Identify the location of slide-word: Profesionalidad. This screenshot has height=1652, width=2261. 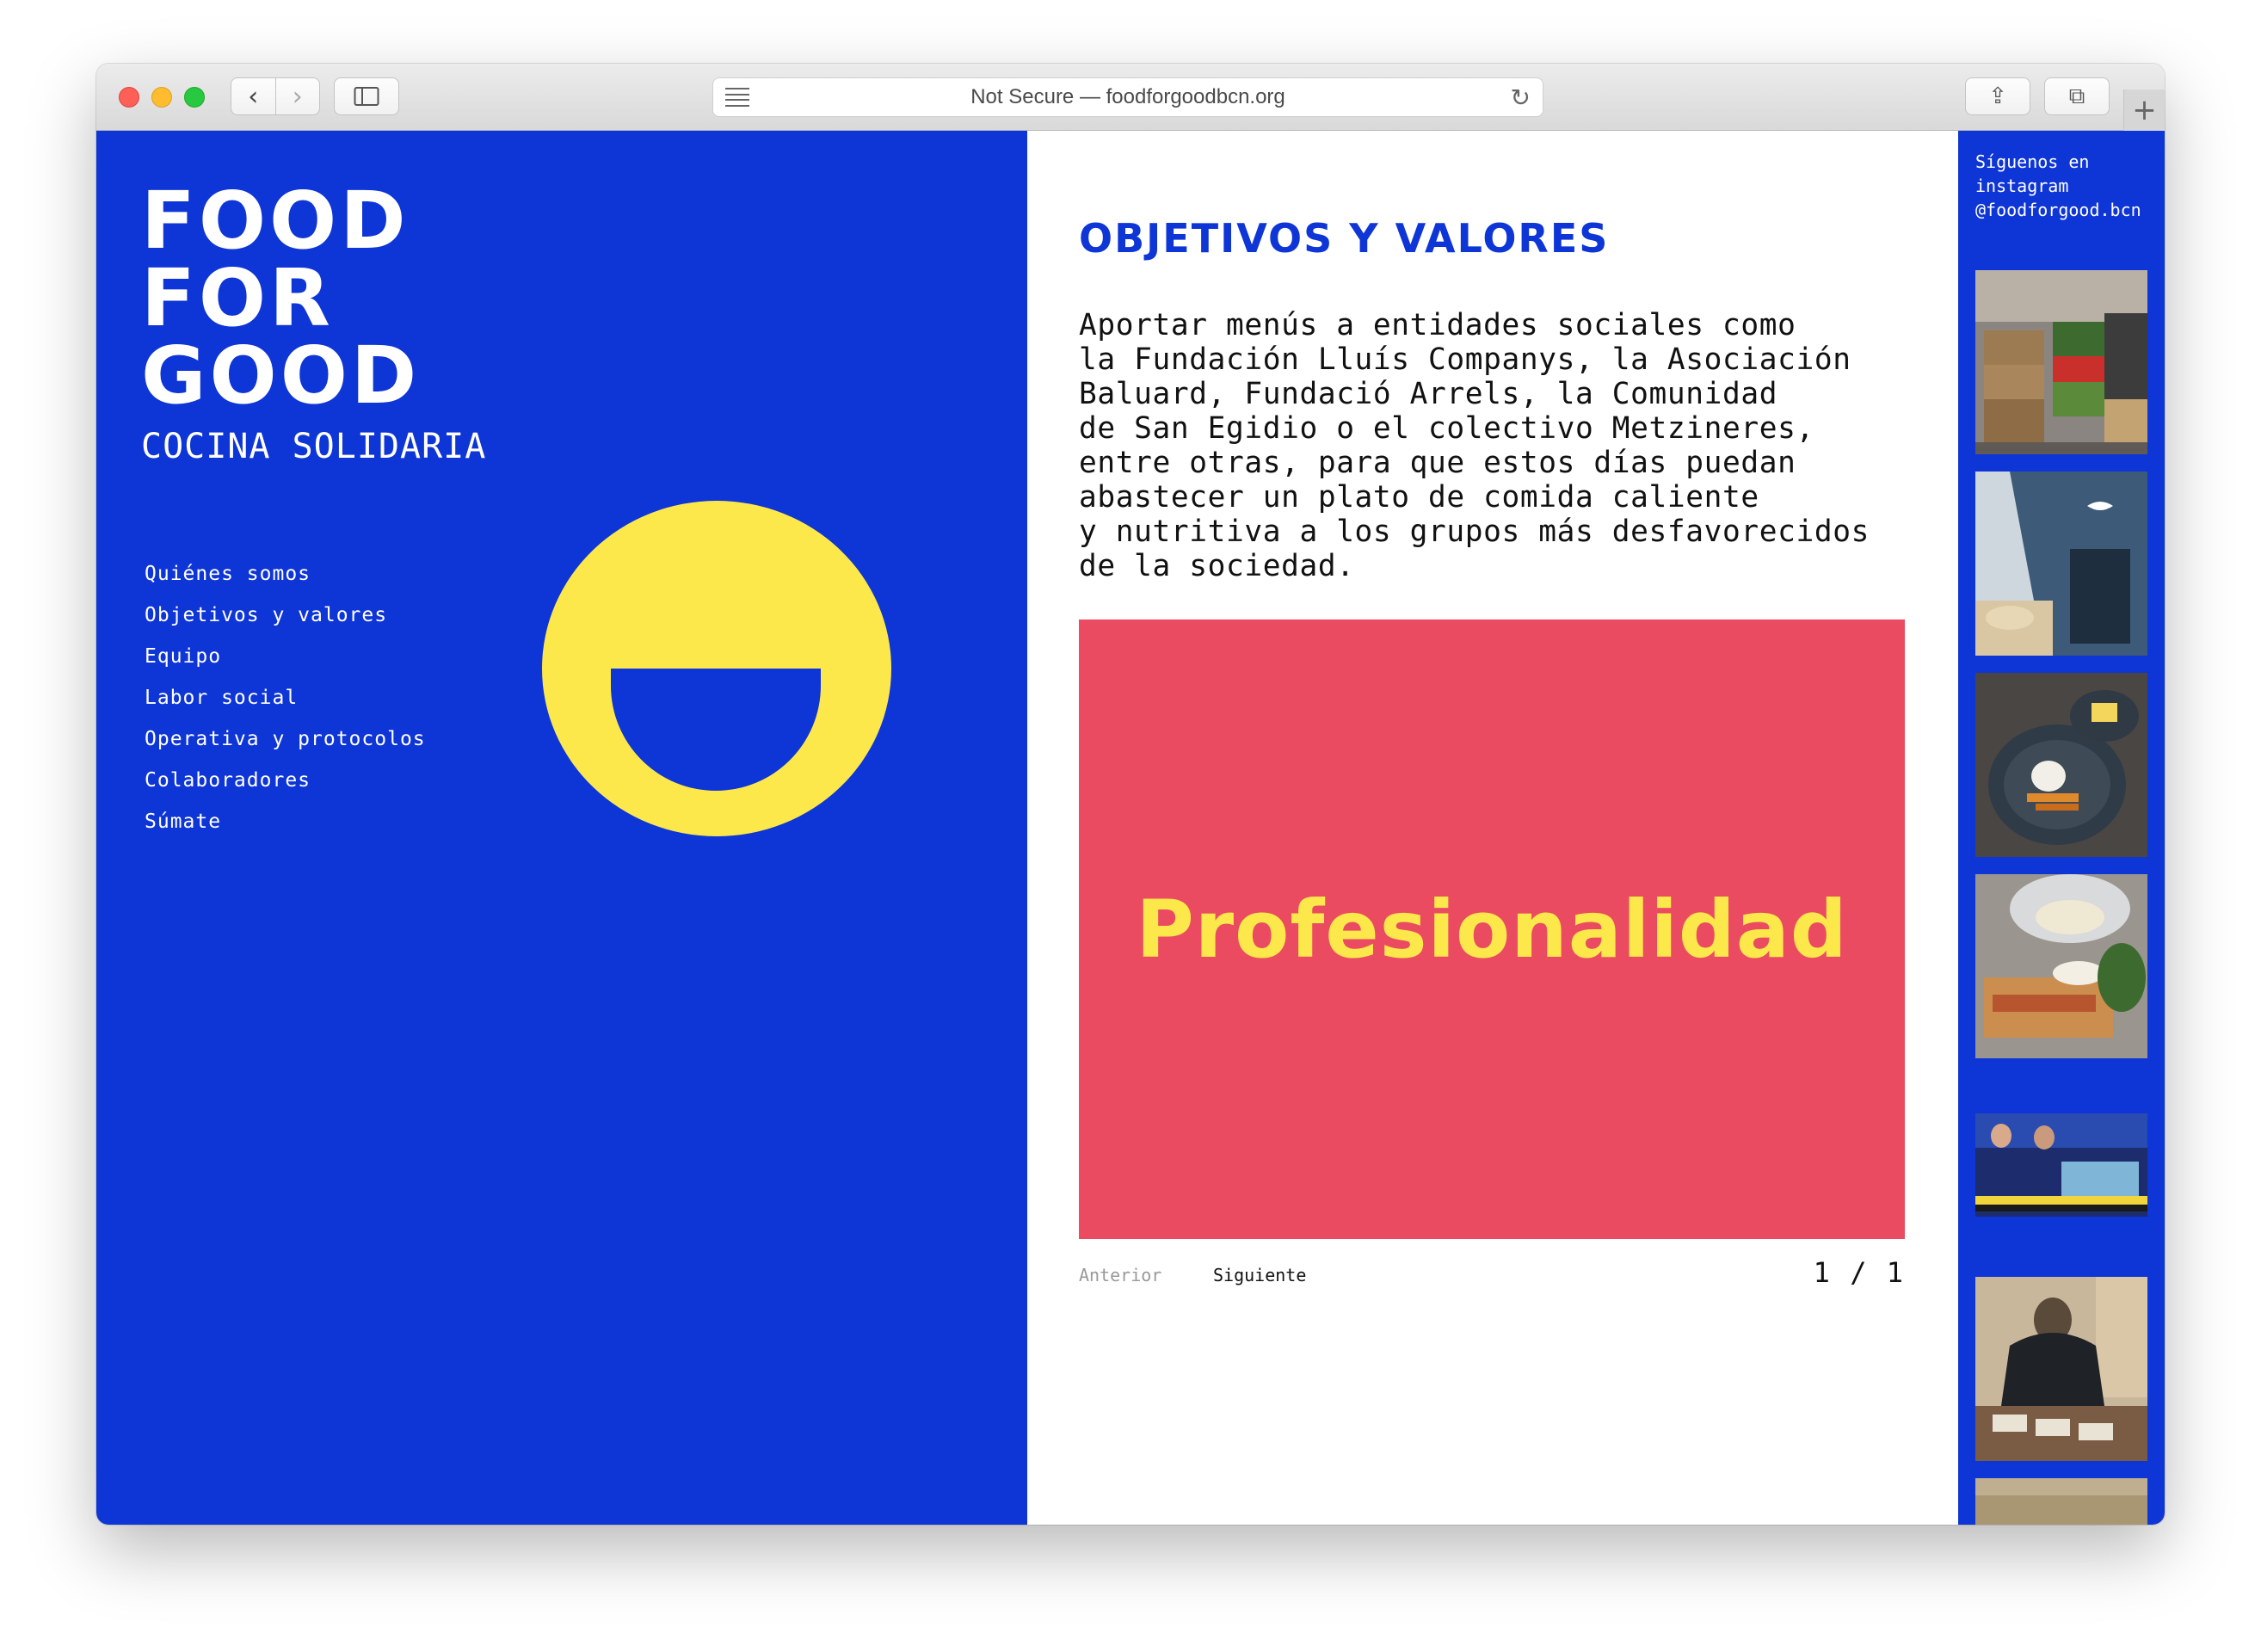
(1492, 930).